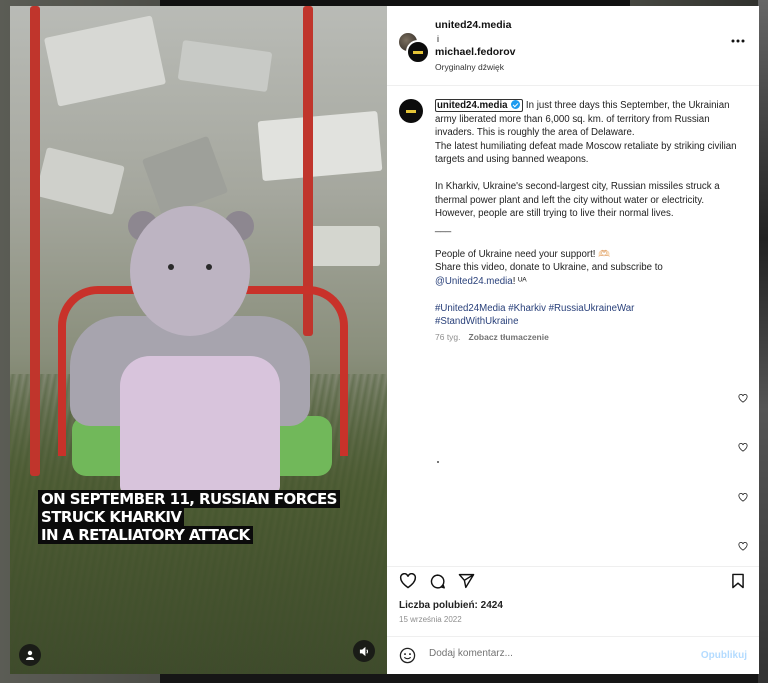  I want to click on share-icon, so click(466, 581).